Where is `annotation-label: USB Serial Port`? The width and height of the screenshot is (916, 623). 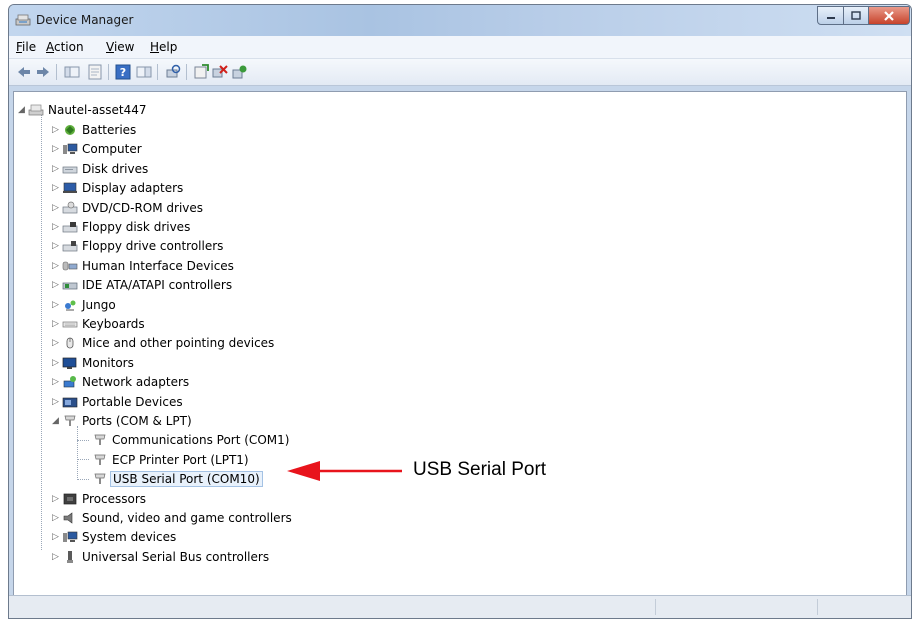
annotation-label: USB Serial Port is located at coordinates (480, 469).